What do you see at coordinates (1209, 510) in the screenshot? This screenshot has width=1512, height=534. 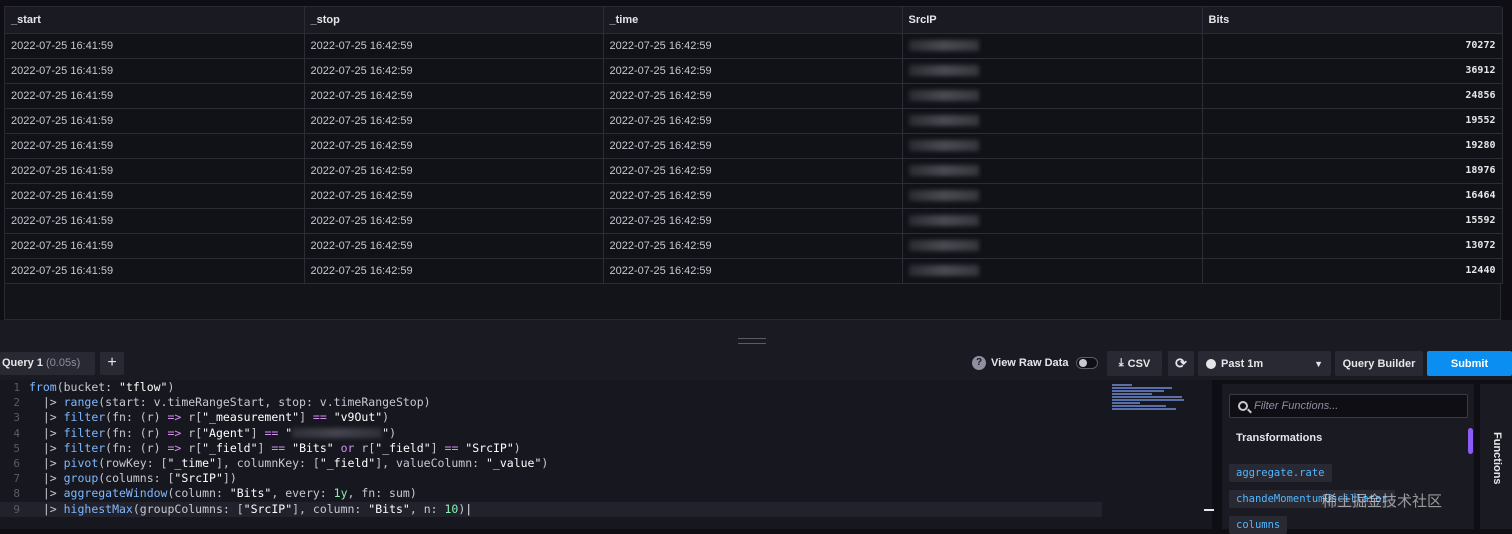 I see `collapse-panel-icon` at bounding box center [1209, 510].